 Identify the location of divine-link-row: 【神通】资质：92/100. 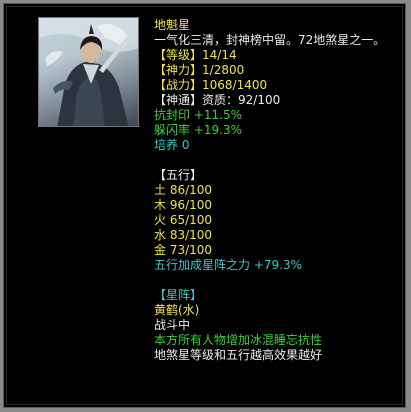
(279, 100).